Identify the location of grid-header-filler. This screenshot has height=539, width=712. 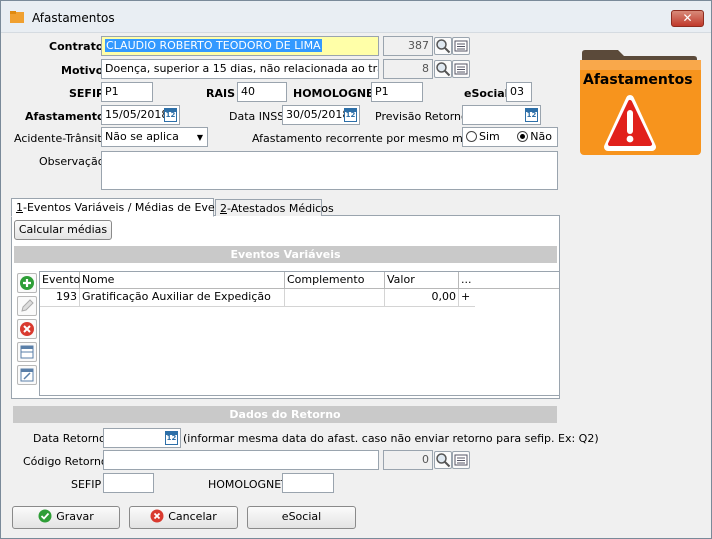
(517, 280).